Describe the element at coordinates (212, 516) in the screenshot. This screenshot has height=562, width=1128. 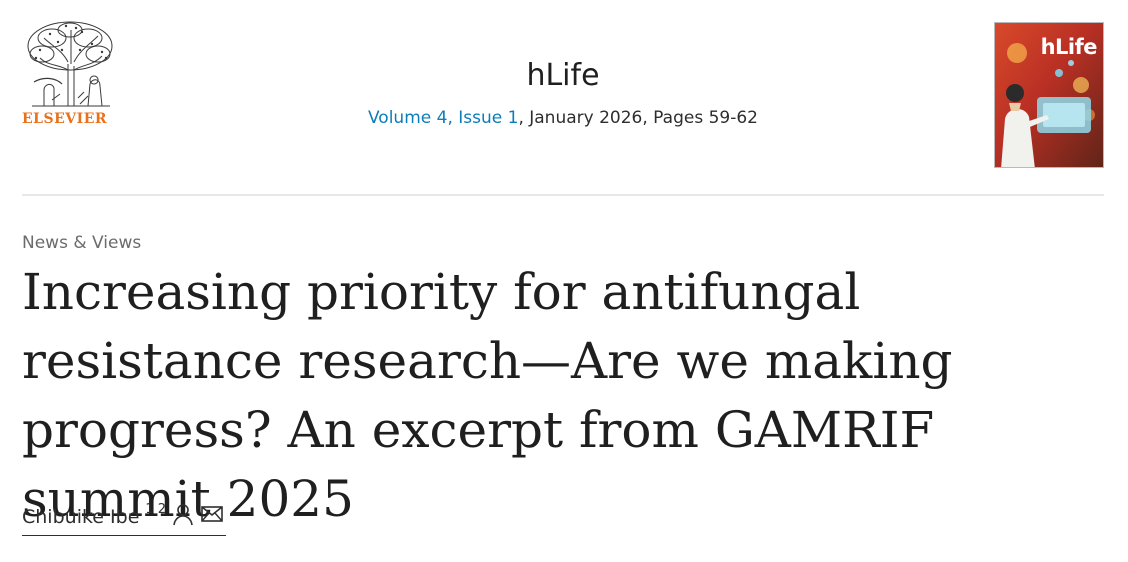
I see `envelope-icon` at that location.